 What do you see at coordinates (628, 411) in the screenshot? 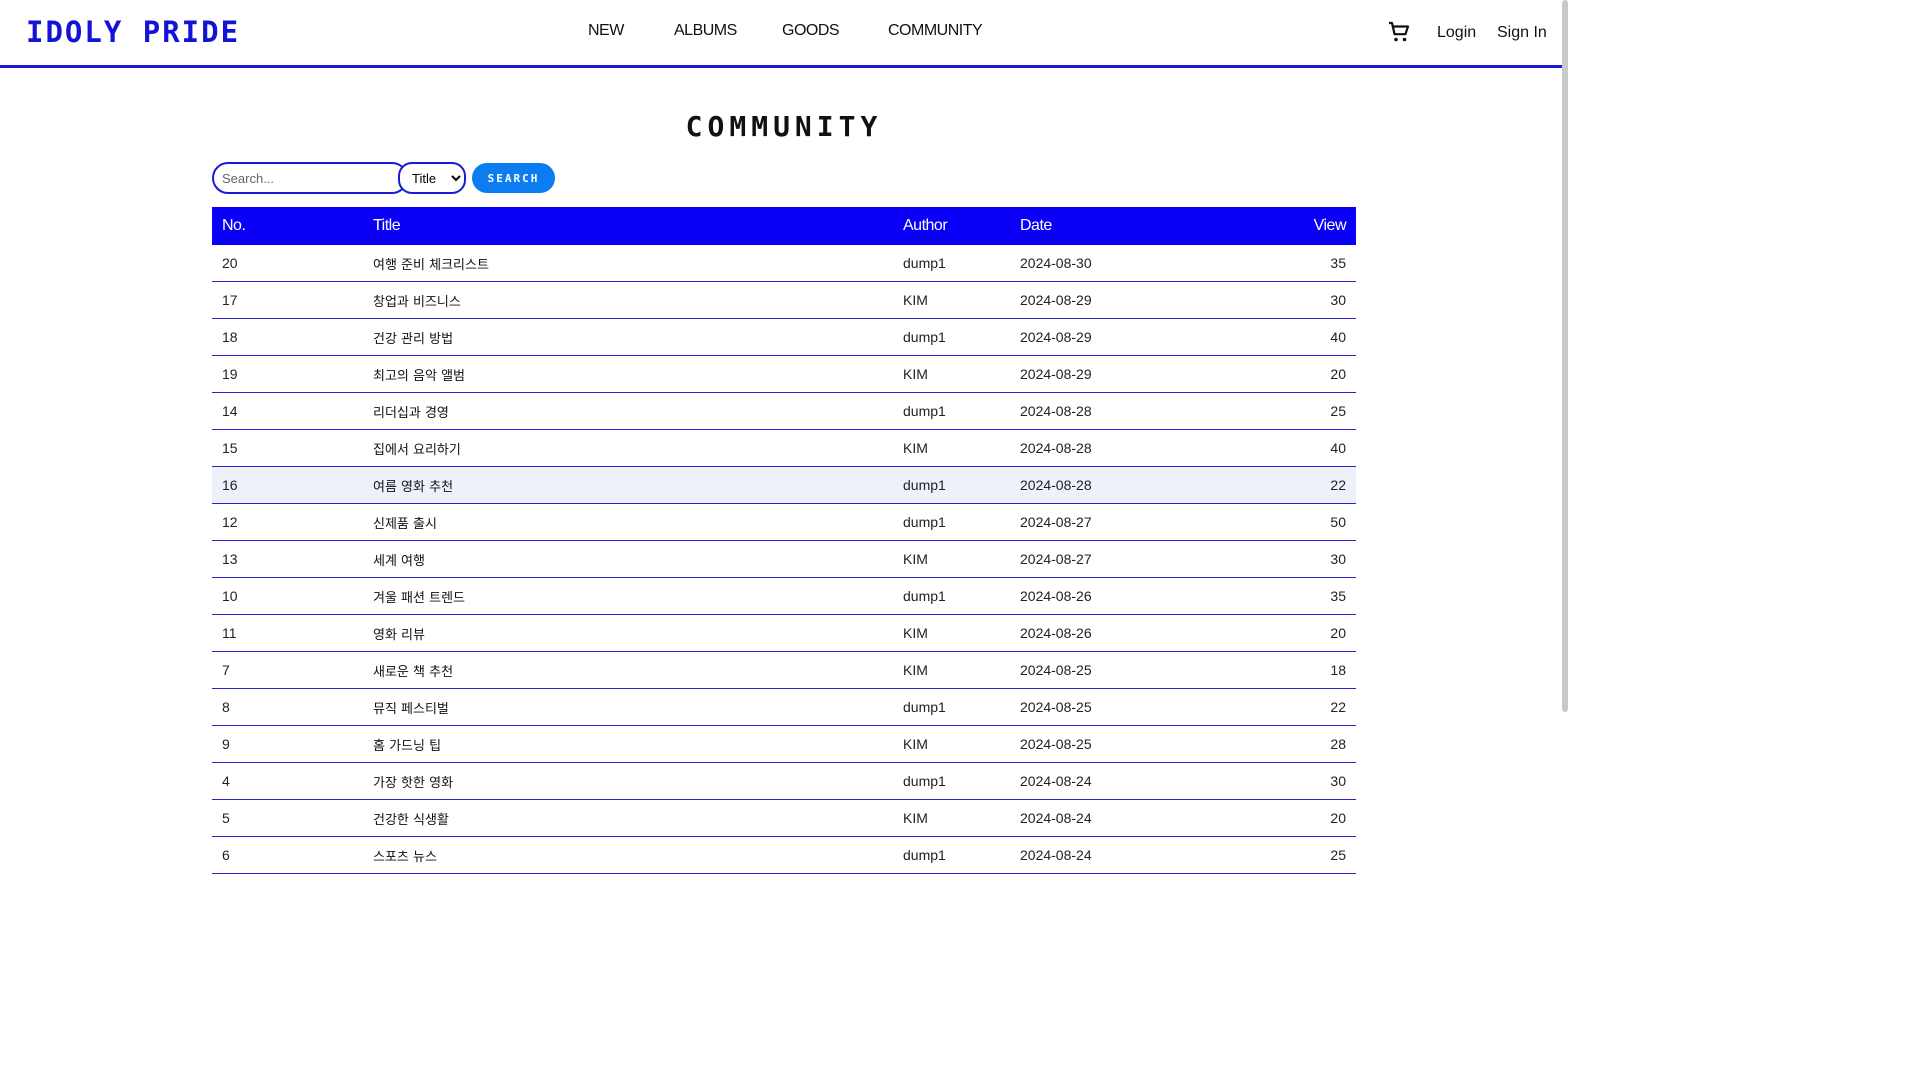
I see `cell-title-link: 리더십과 경영` at bounding box center [628, 411].